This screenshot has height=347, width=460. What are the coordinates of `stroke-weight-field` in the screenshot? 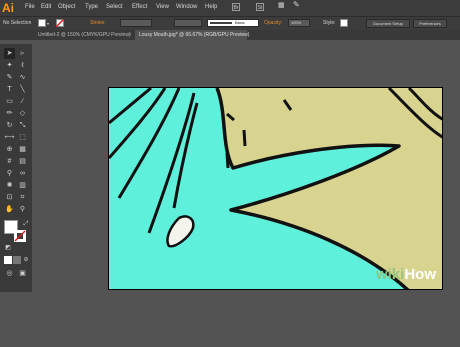 It's located at (136, 23).